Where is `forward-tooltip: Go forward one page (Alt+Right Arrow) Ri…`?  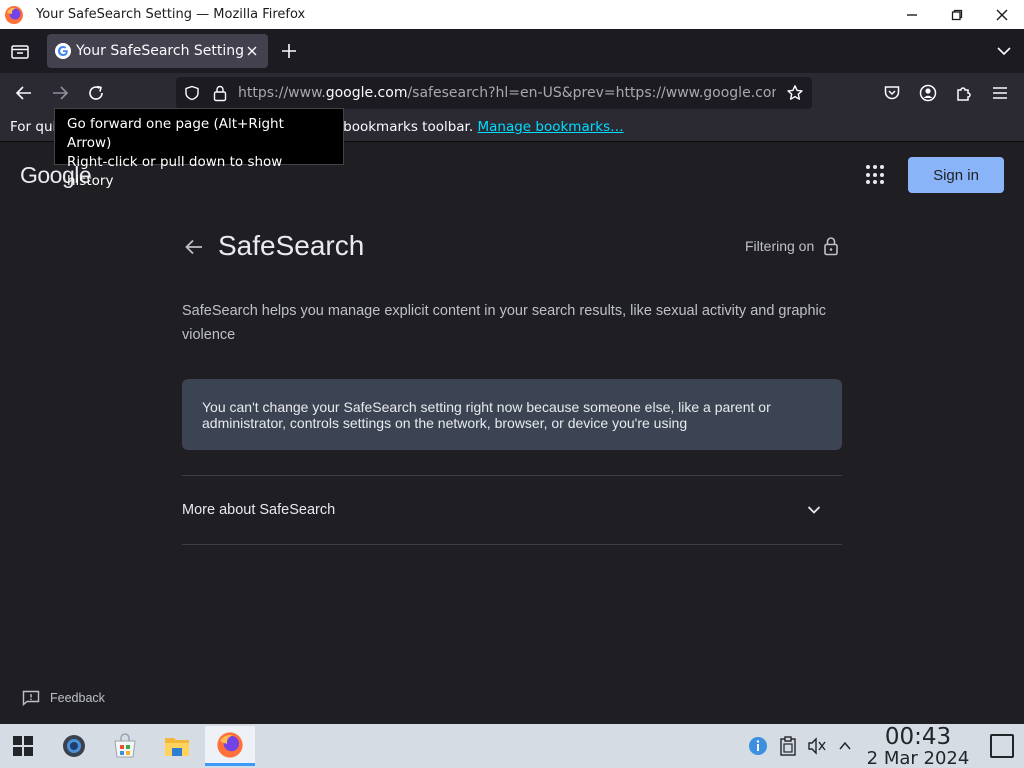
forward-tooltip: Go forward one page (Alt+Right Arrow) Ri… is located at coordinates (199, 148).